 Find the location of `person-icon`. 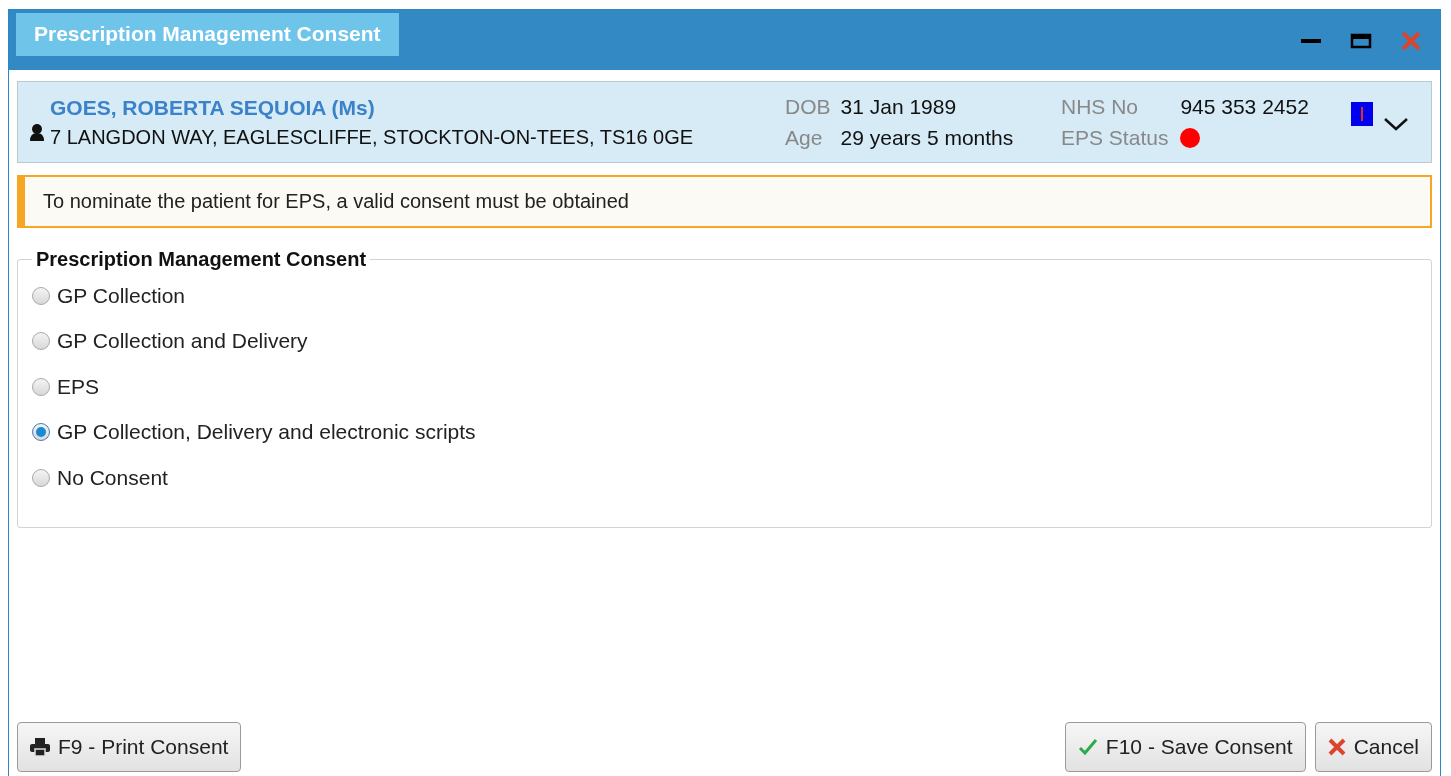

person-icon is located at coordinates (37, 132).